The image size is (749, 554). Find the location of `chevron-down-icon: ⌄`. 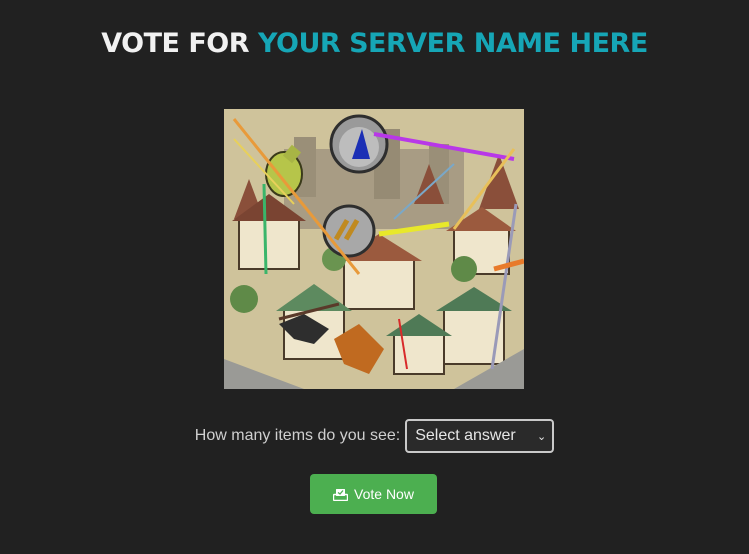

chevron-down-icon: ⌄ is located at coordinates (541, 436).